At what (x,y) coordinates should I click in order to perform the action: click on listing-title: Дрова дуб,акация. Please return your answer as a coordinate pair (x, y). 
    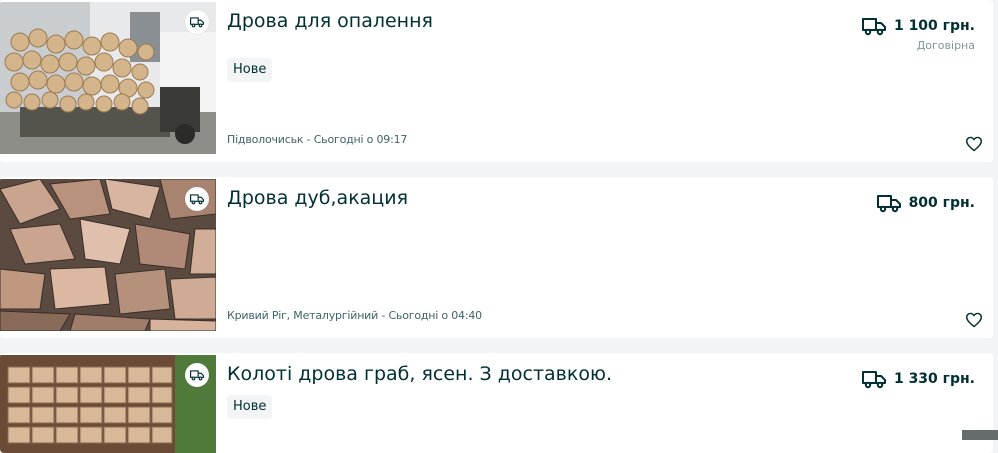
    Looking at the image, I should click on (317, 198).